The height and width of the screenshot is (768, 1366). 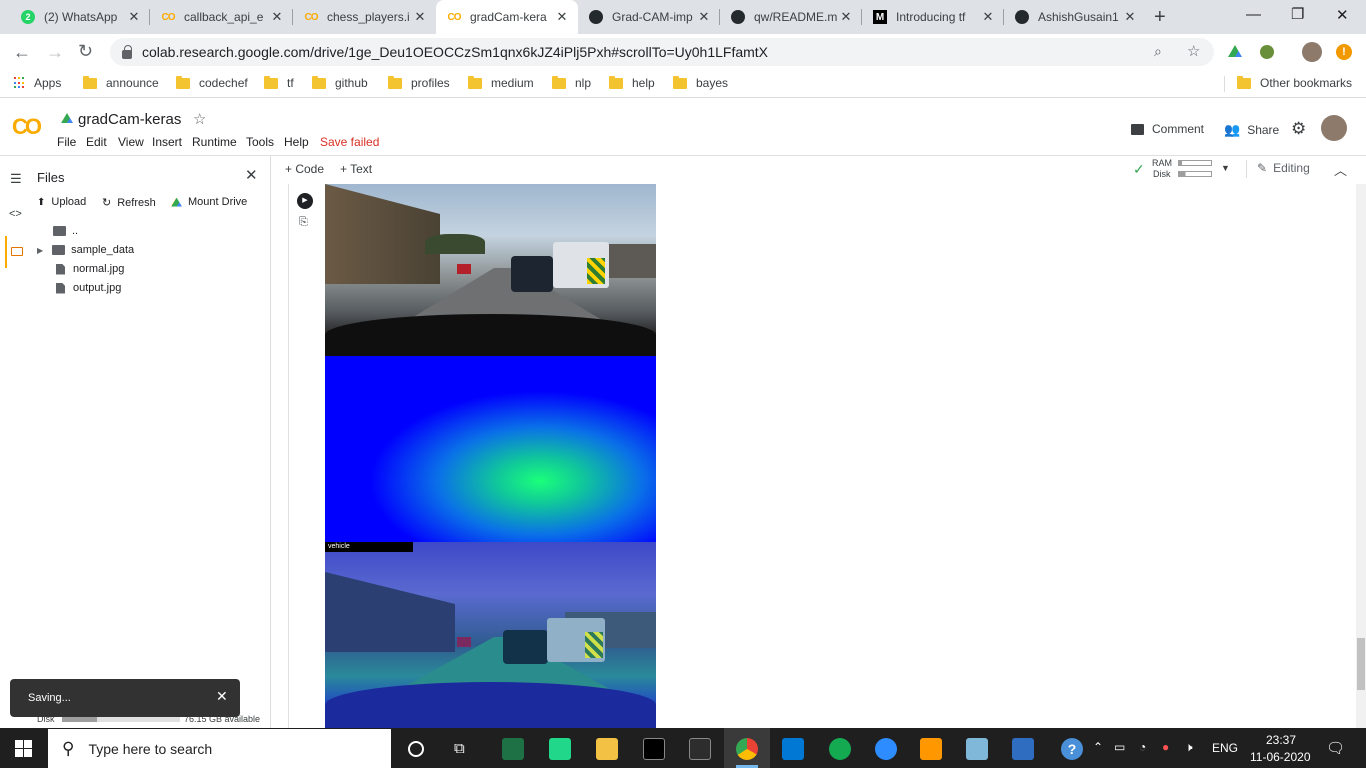 What do you see at coordinates (700, 749) in the screenshot?
I see `app-window-icon` at bounding box center [700, 749].